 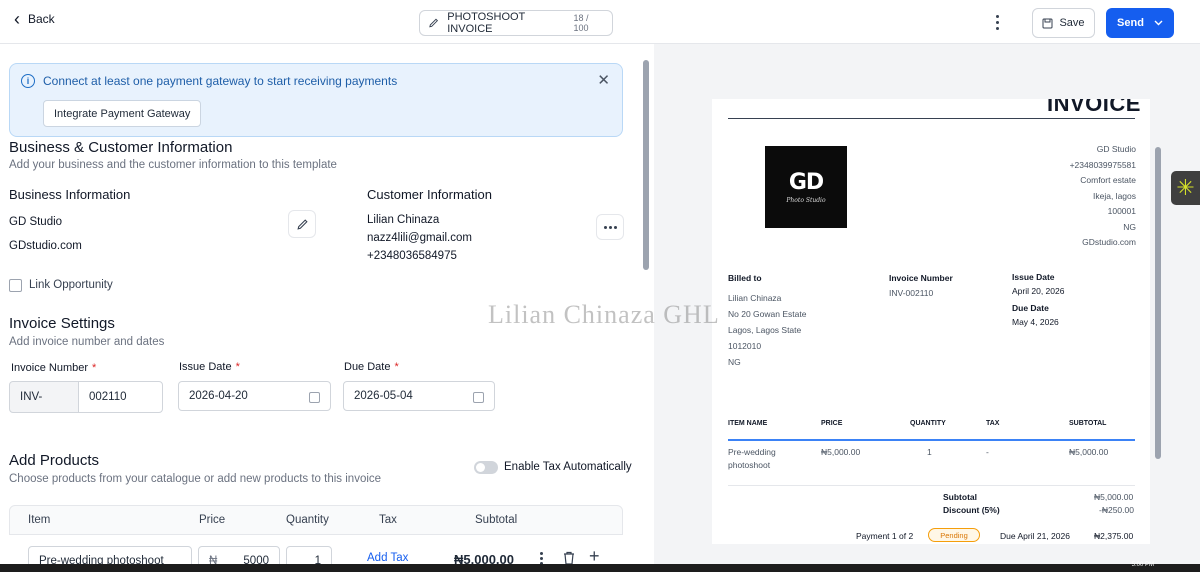 What do you see at coordinates (960, 497) in the screenshot?
I see `subtotal-label: Subtotal` at bounding box center [960, 497].